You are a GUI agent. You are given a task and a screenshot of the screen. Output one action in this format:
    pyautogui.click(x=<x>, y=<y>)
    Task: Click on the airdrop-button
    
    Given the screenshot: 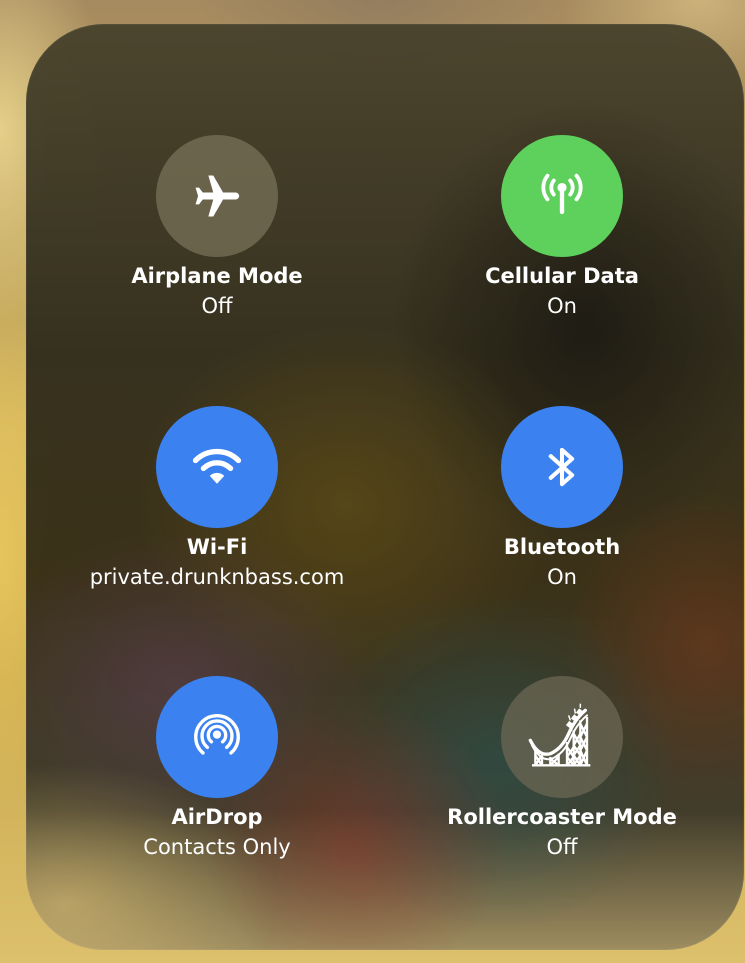 What is the action you would take?
    pyautogui.click(x=217, y=737)
    